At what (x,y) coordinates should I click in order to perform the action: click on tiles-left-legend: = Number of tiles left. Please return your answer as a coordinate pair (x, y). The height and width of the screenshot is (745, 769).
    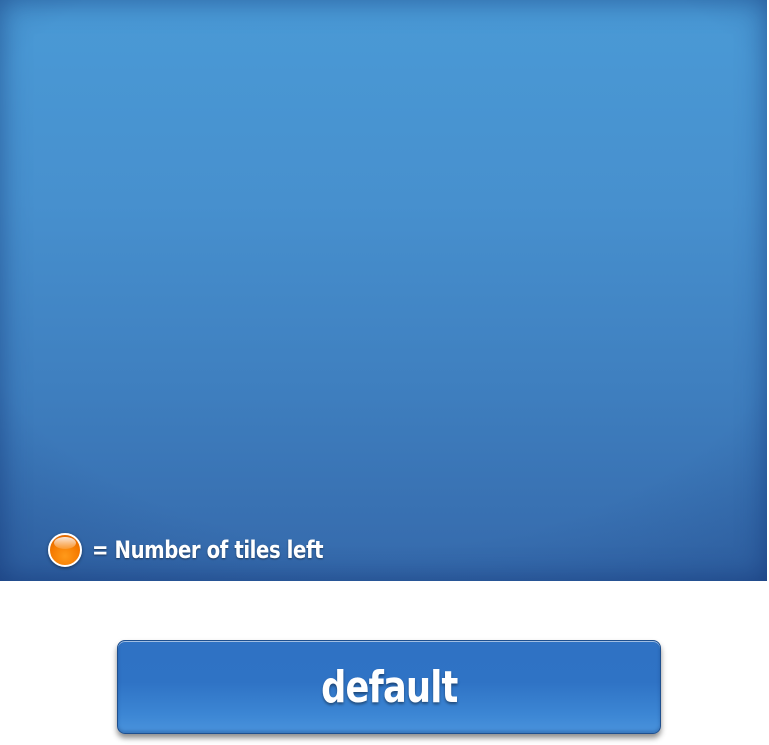
    Looking at the image, I should click on (211, 550).